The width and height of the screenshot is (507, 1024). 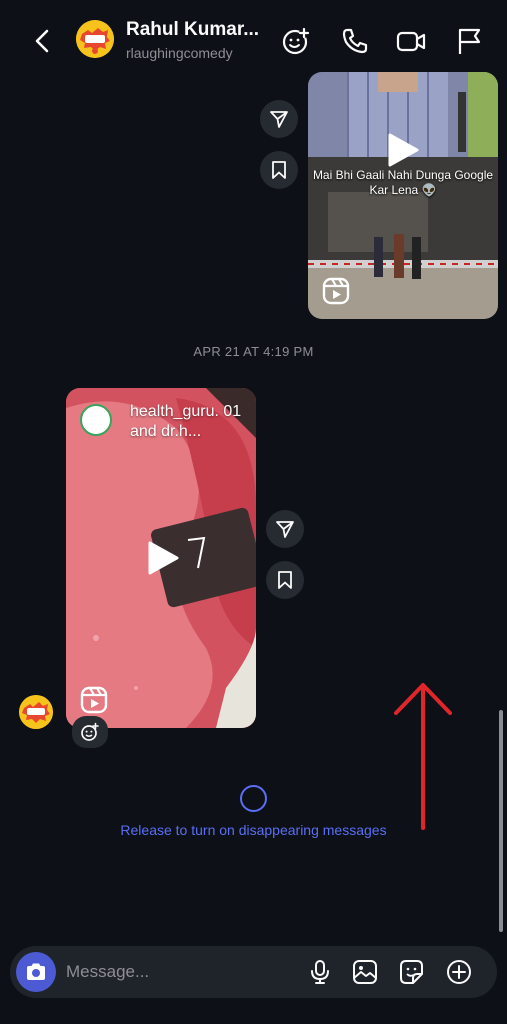 I want to click on react-button, so click(x=90, y=732).